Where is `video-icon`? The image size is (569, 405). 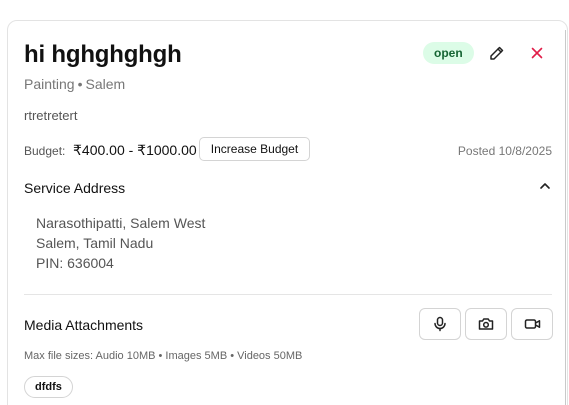 video-icon is located at coordinates (532, 324).